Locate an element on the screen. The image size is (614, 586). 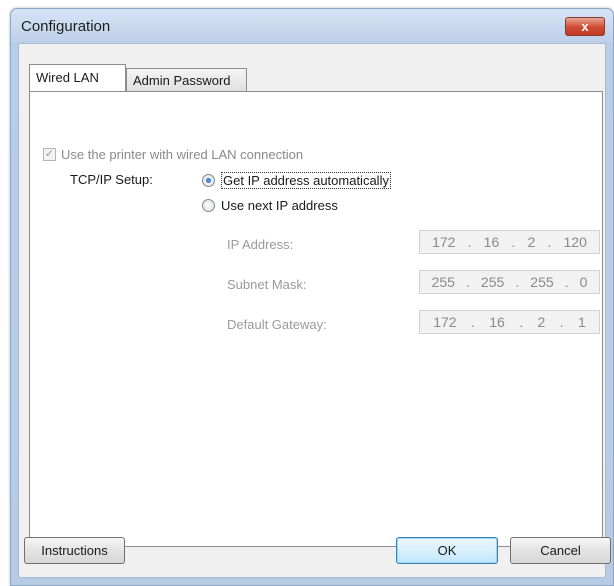
window-title: Configuration is located at coordinates (66, 26).